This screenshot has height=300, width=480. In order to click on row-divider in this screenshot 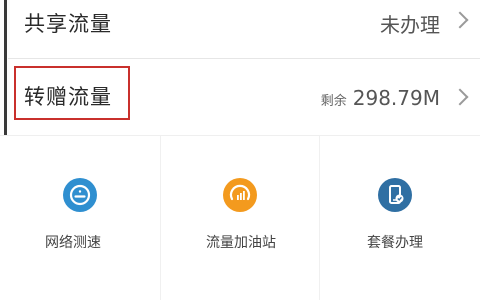, I will do `click(244, 58)`.